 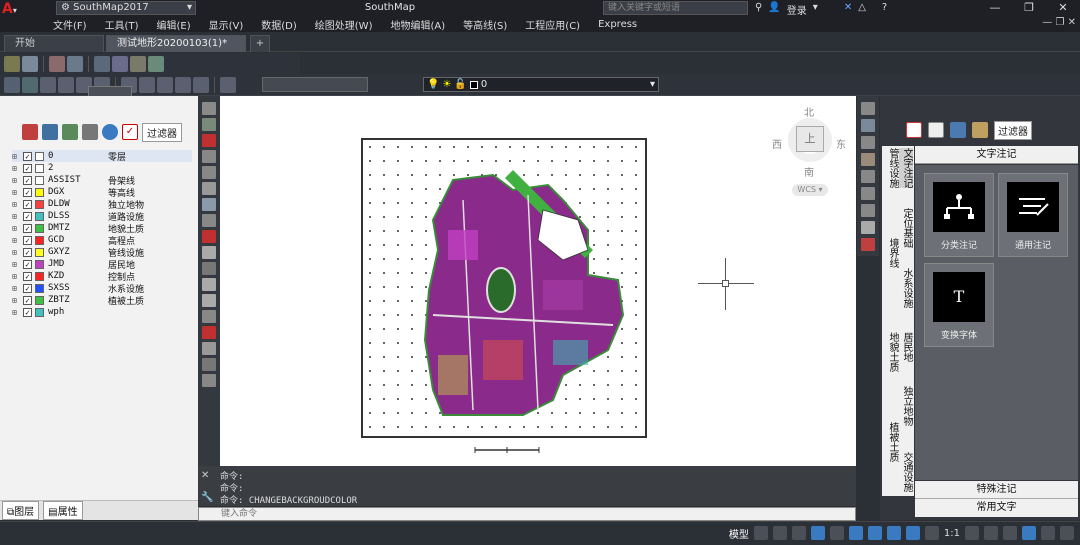 I want to click on palette-tab: 交通设施, so click(x=906, y=472).